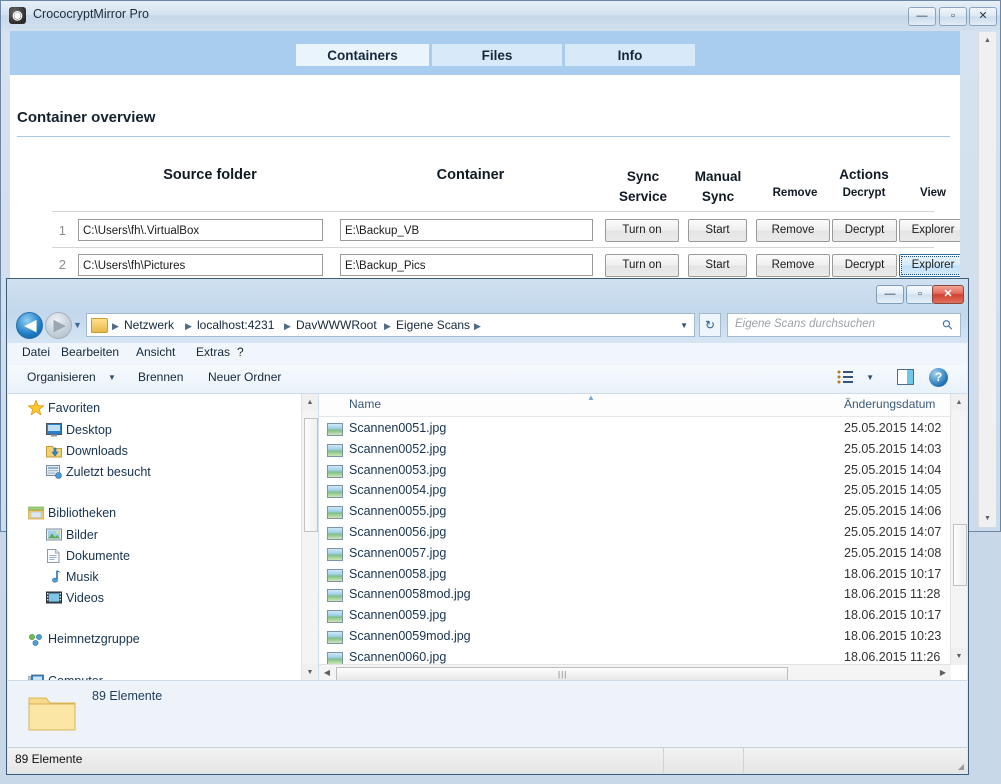 The width and height of the screenshot is (1001, 784). What do you see at coordinates (61, 377) in the screenshot?
I see `organize-button: Organisieren` at bounding box center [61, 377].